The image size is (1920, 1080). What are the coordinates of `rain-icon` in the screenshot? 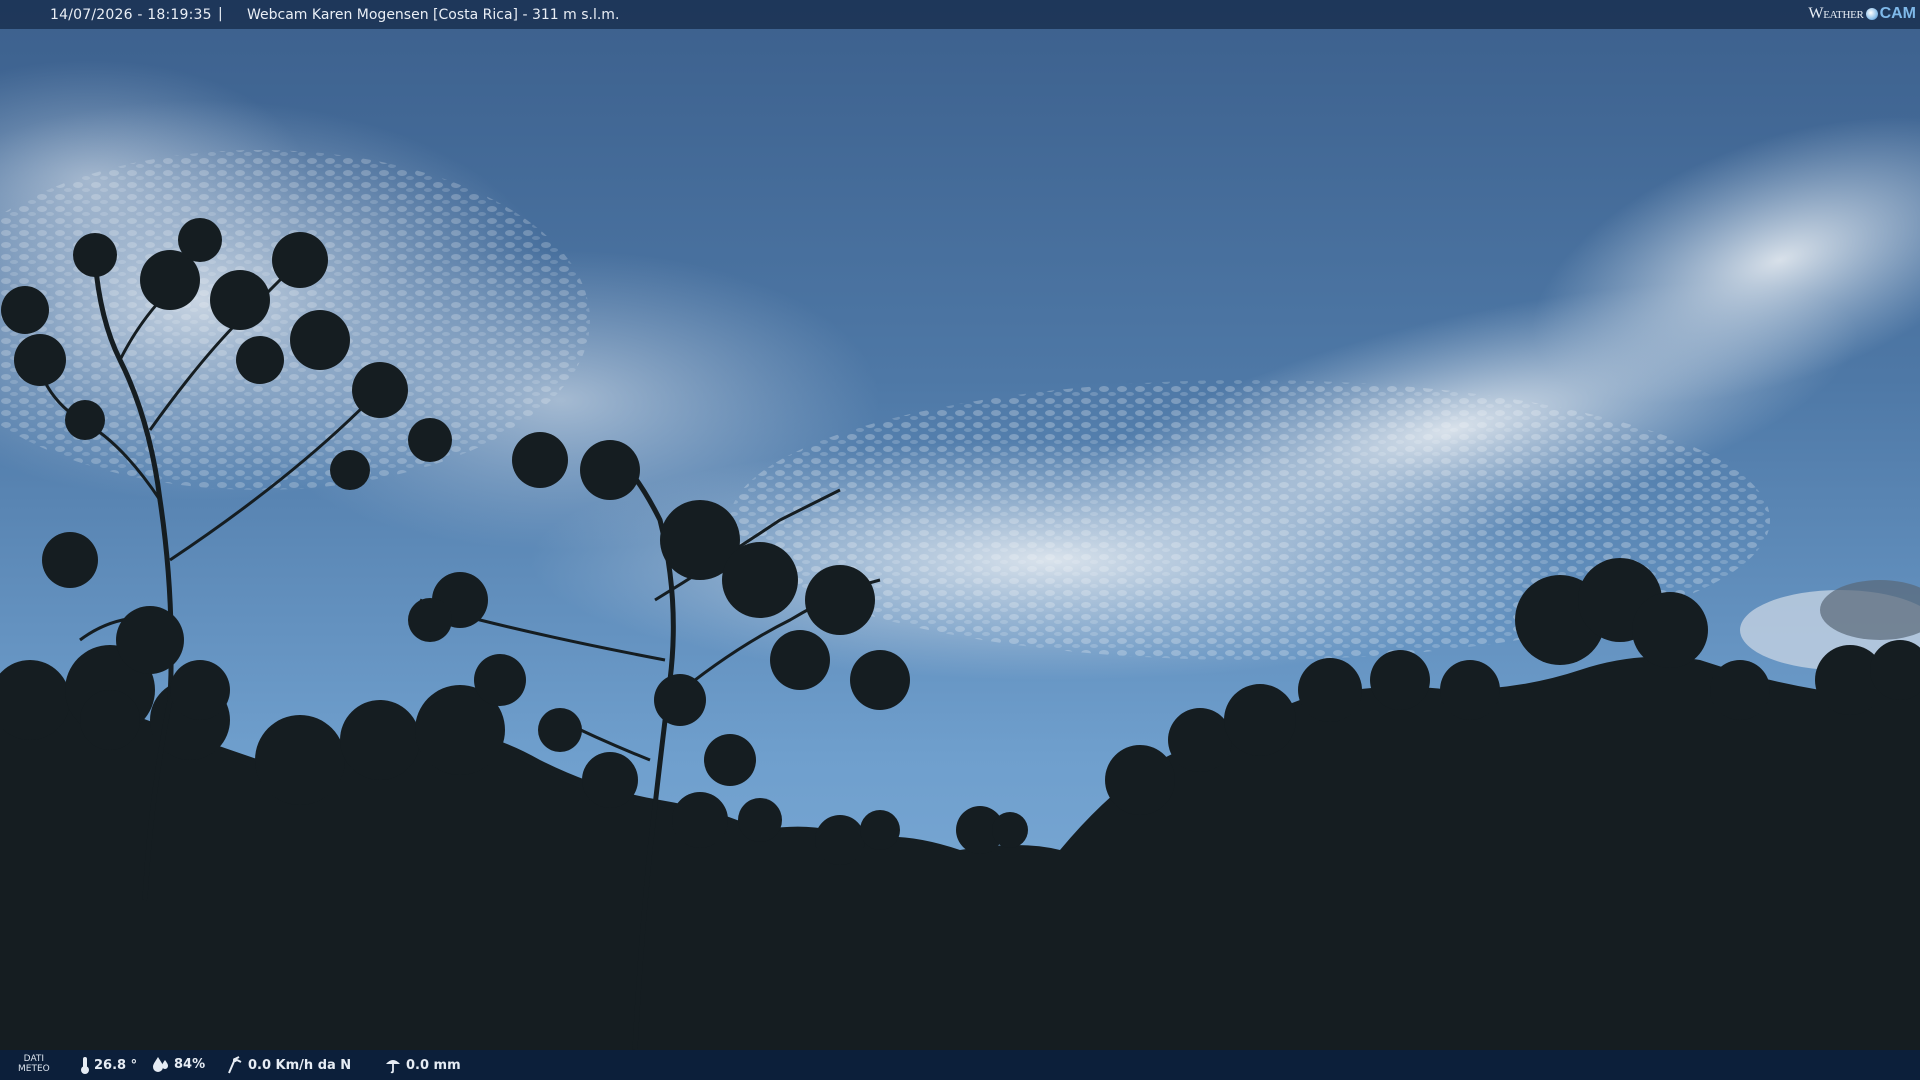 It's located at (393, 1067).